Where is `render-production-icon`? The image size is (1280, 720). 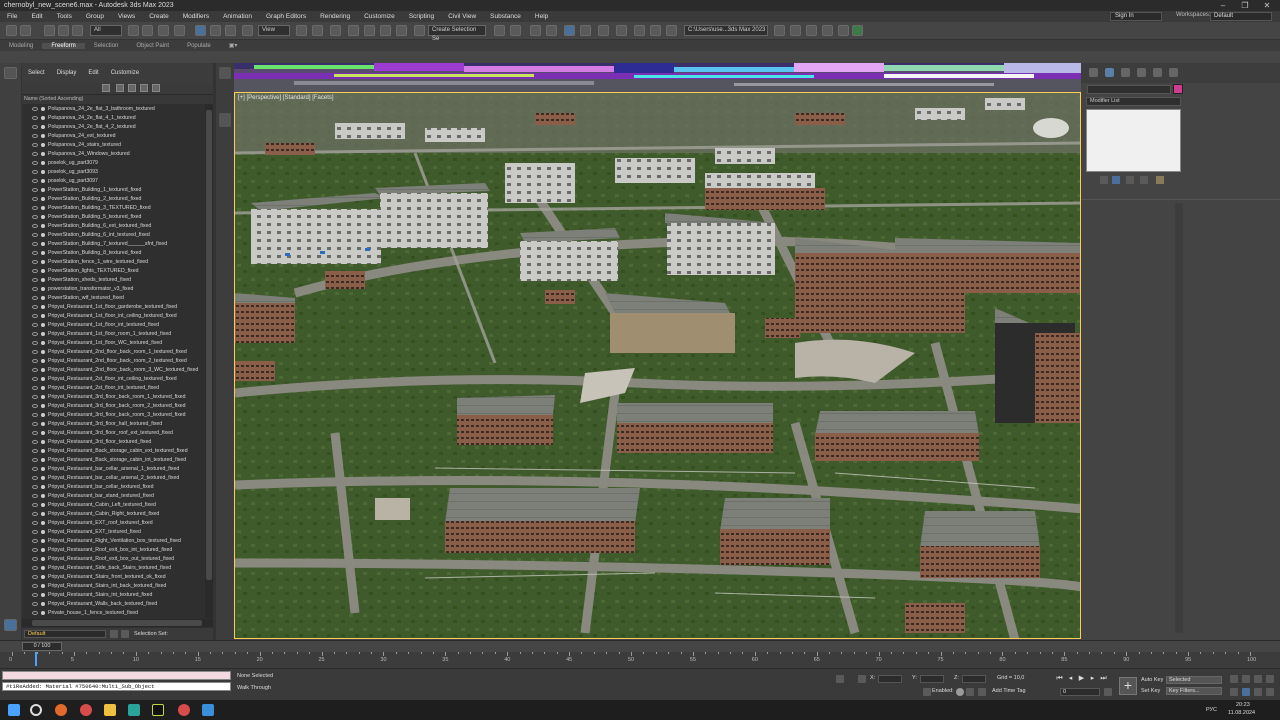
render-production-icon is located at coordinates (671, 30).